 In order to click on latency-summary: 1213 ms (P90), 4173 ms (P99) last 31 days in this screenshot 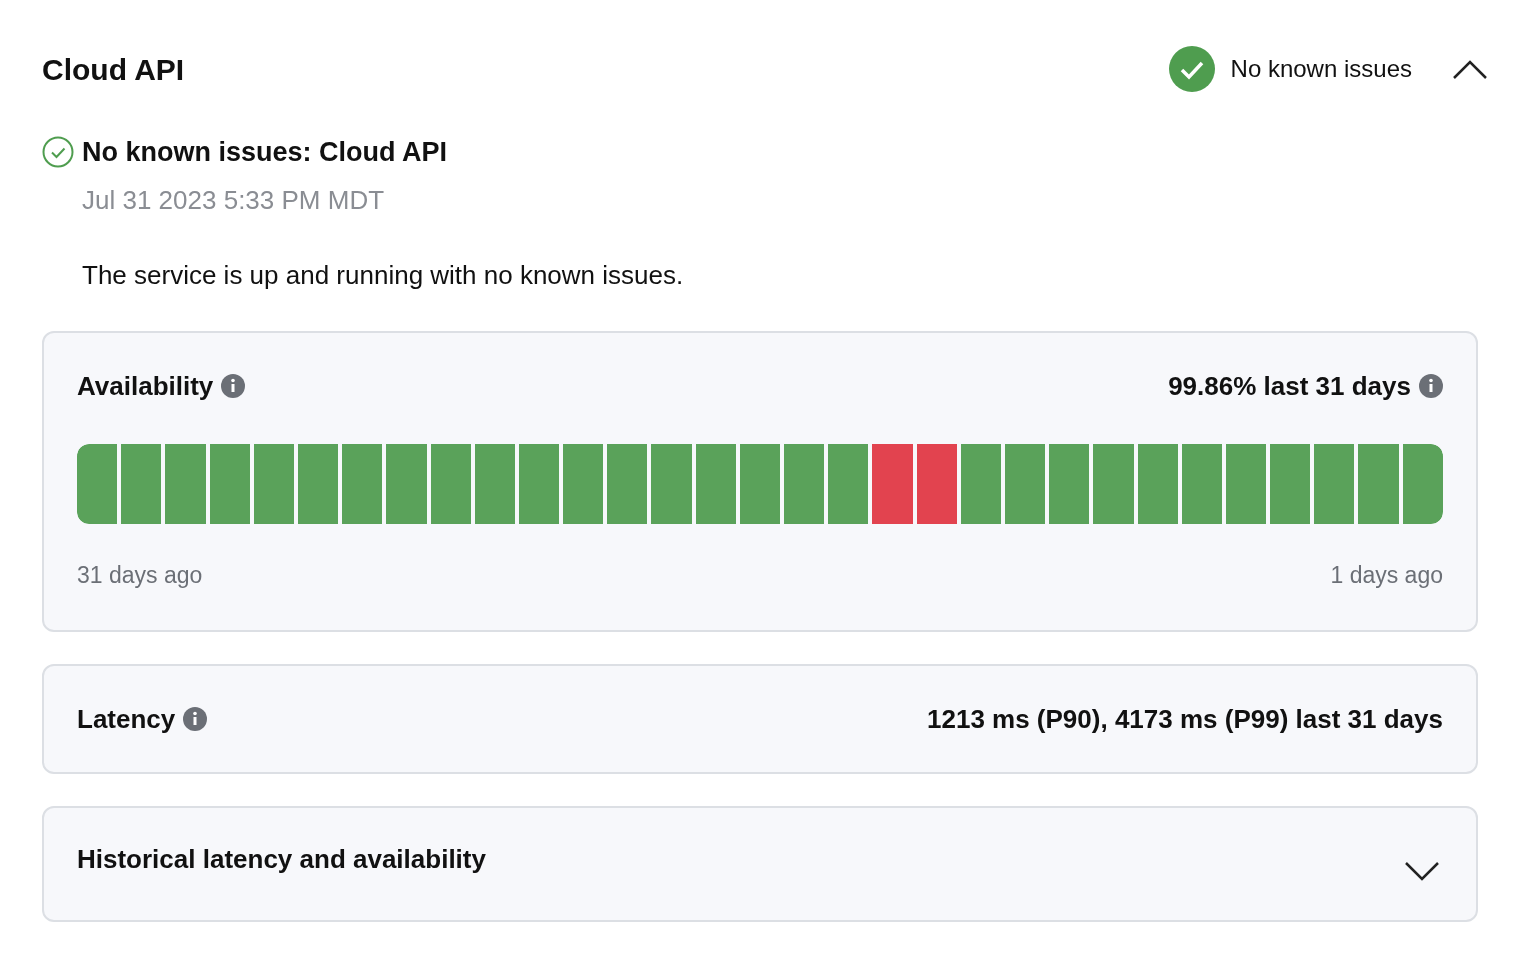, I will do `click(1185, 719)`.